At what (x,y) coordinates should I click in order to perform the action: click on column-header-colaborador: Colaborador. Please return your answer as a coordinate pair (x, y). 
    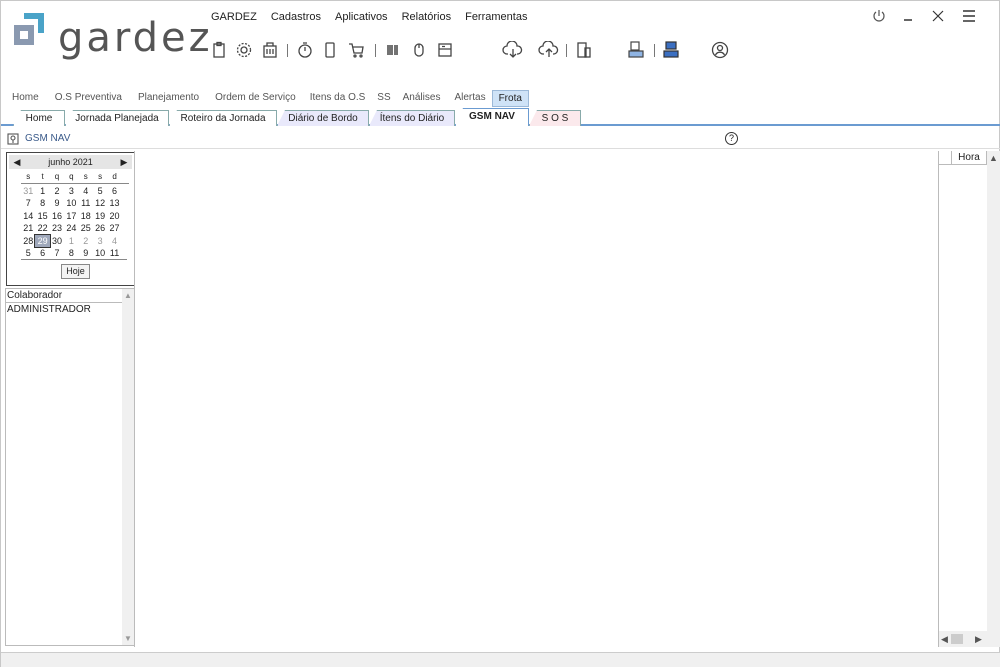
    Looking at the image, I should click on (64, 296).